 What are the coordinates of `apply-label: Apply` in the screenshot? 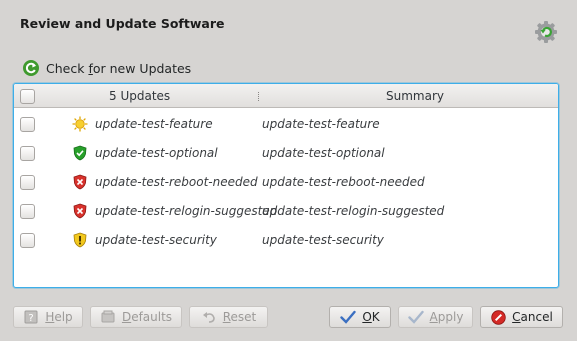 It's located at (447, 317).